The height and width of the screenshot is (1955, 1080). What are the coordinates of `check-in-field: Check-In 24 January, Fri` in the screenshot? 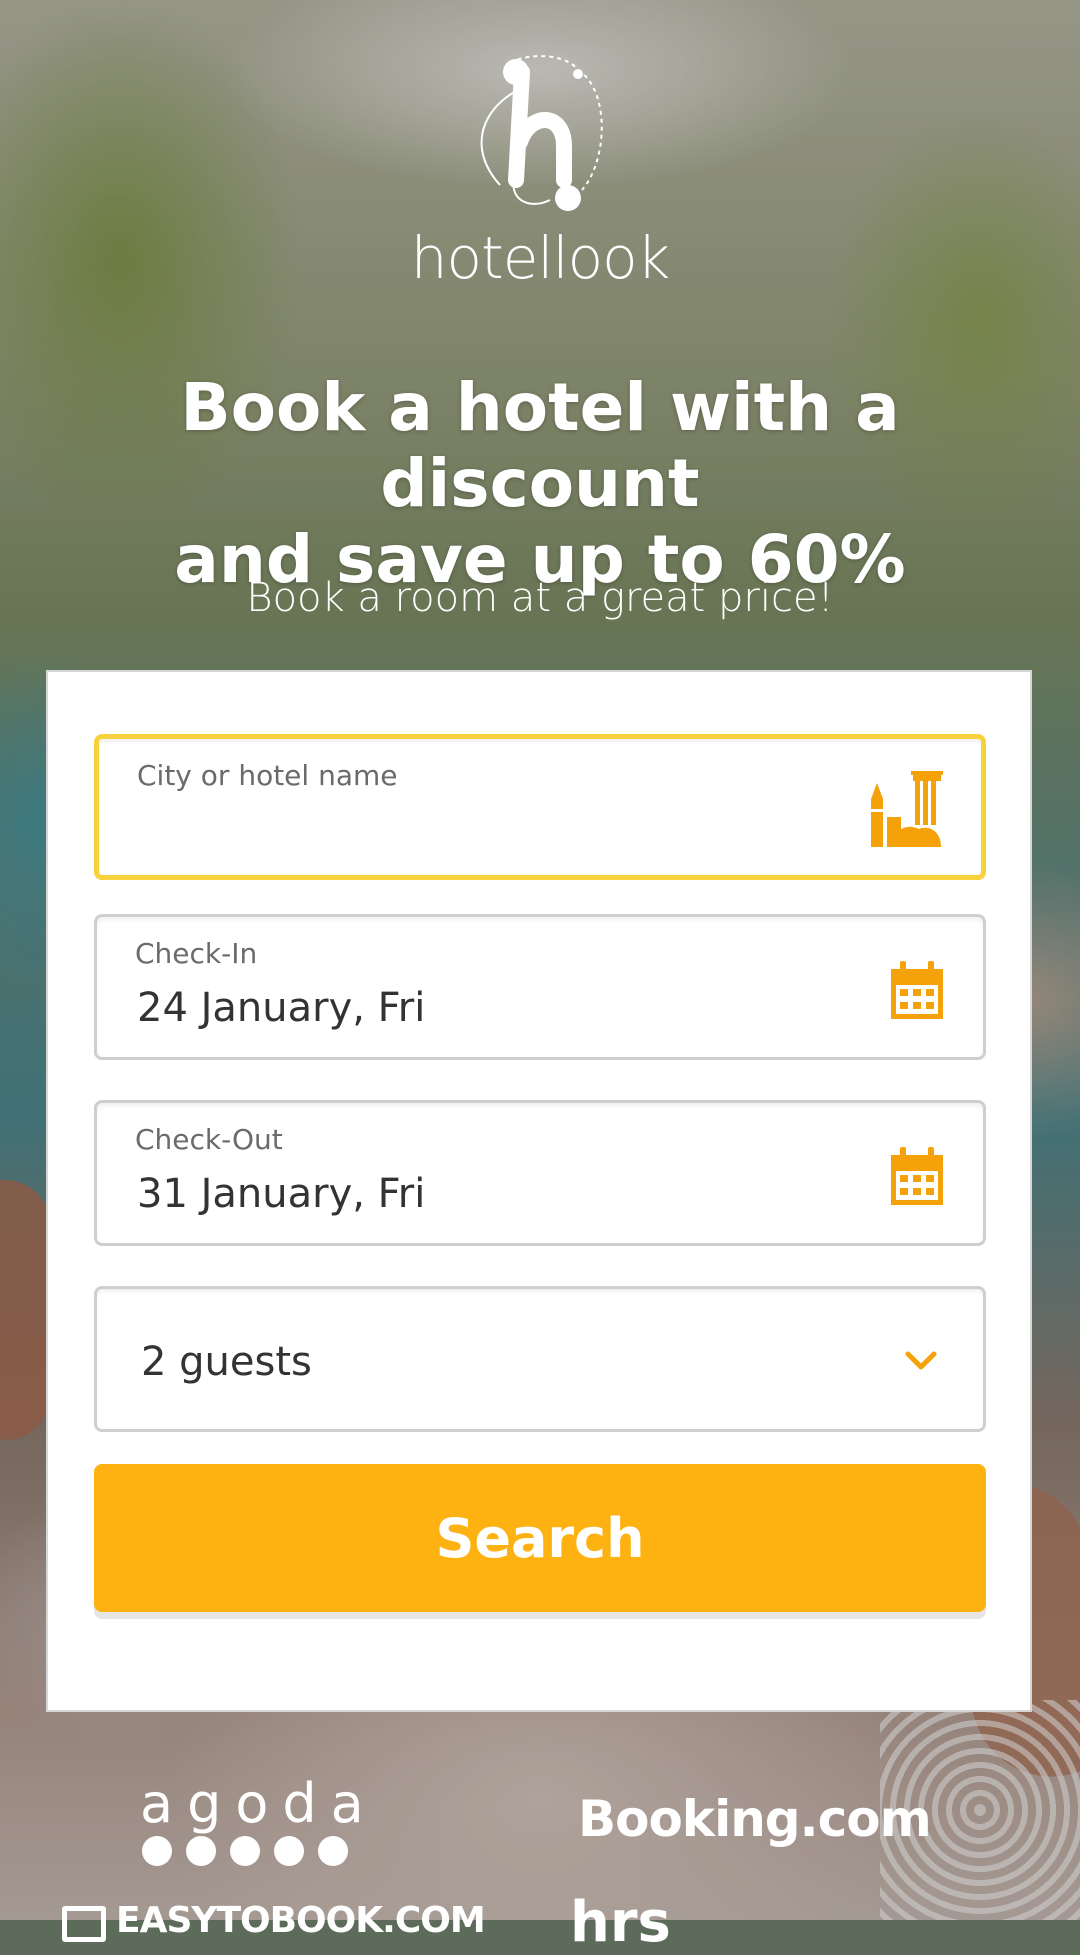 It's located at (540, 987).